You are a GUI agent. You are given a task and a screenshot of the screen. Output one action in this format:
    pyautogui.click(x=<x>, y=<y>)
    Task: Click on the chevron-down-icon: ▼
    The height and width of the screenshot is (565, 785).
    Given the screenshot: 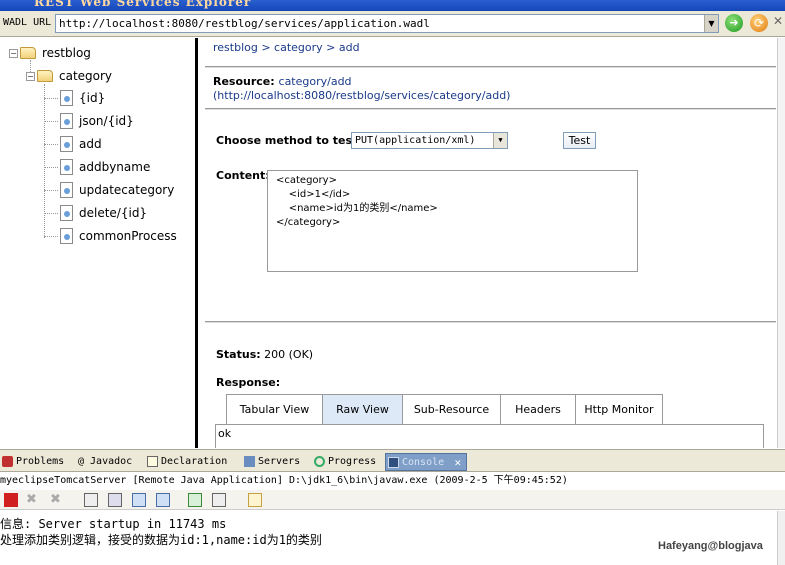 What is the action you would take?
    pyautogui.click(x=500, y=140)
    